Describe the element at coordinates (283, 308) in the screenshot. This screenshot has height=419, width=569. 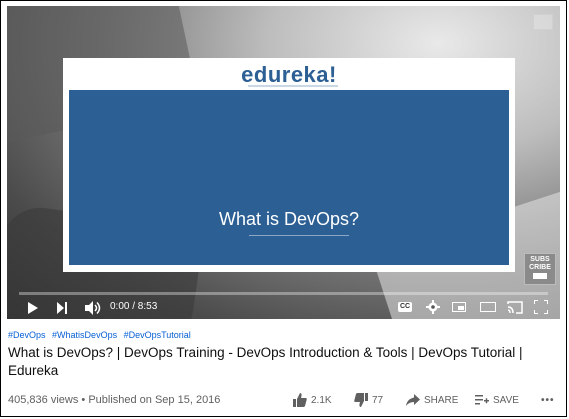
I see `player-controls: 0:00 / 8:53 CC` at that location.